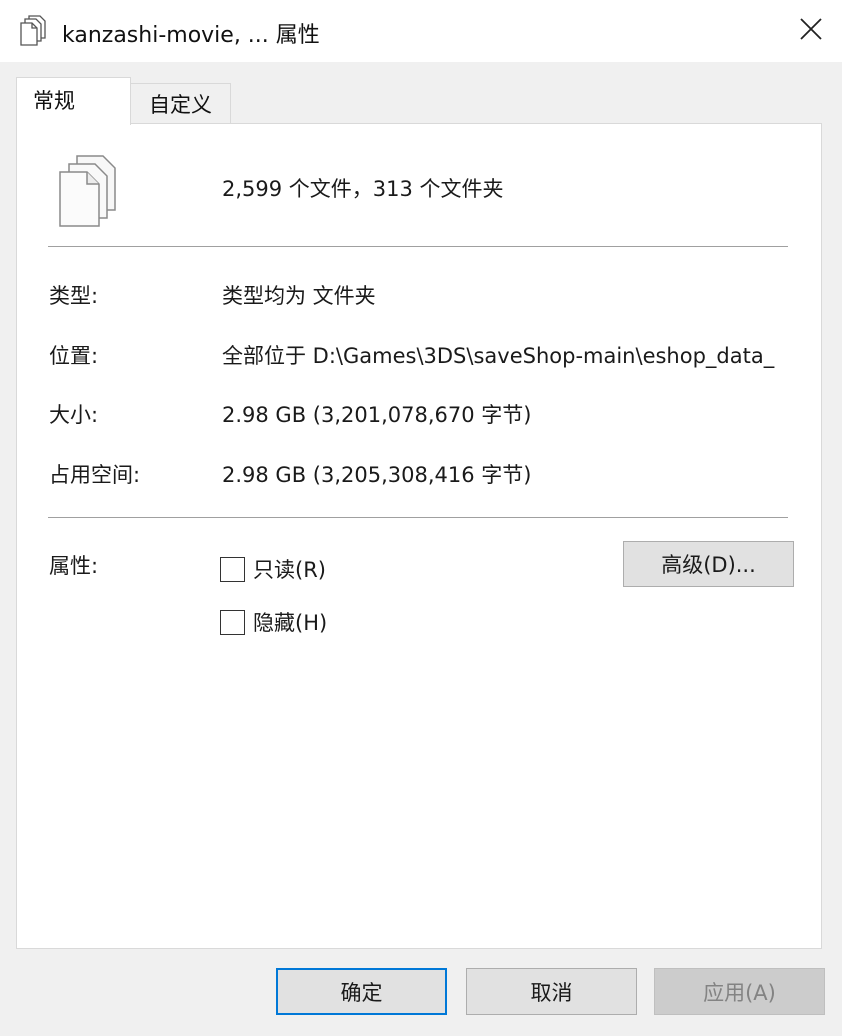 Image resolution: width=842 pixels, height=1036 pixels. What do you see at coordinates (551, 991) in the screenshot?
I see `cancel-button: 取消` at bounding box center [551, 991].